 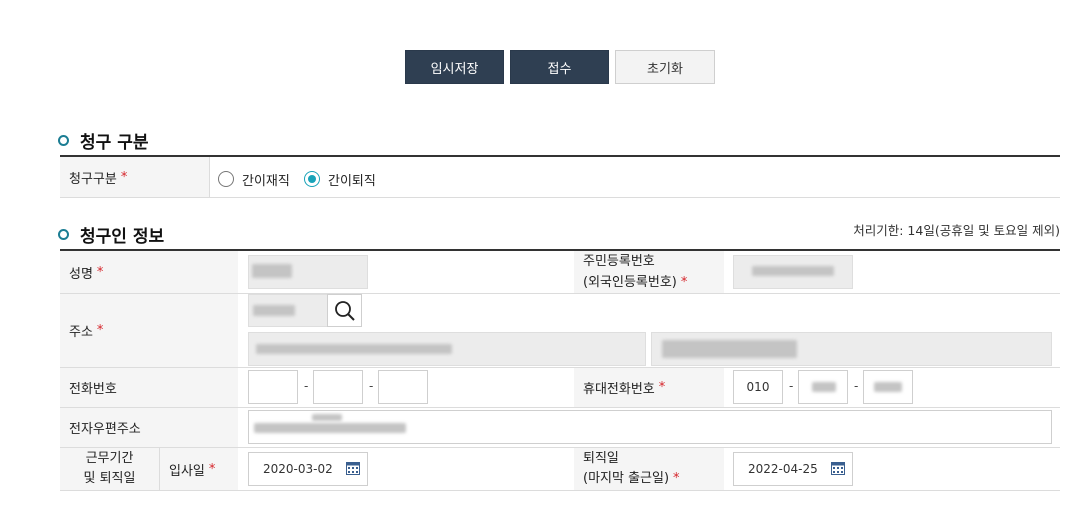 What do you see at coordinates (209, 177) in the screenshot?
I see `cell-divider` at bounding box center [209, 177].